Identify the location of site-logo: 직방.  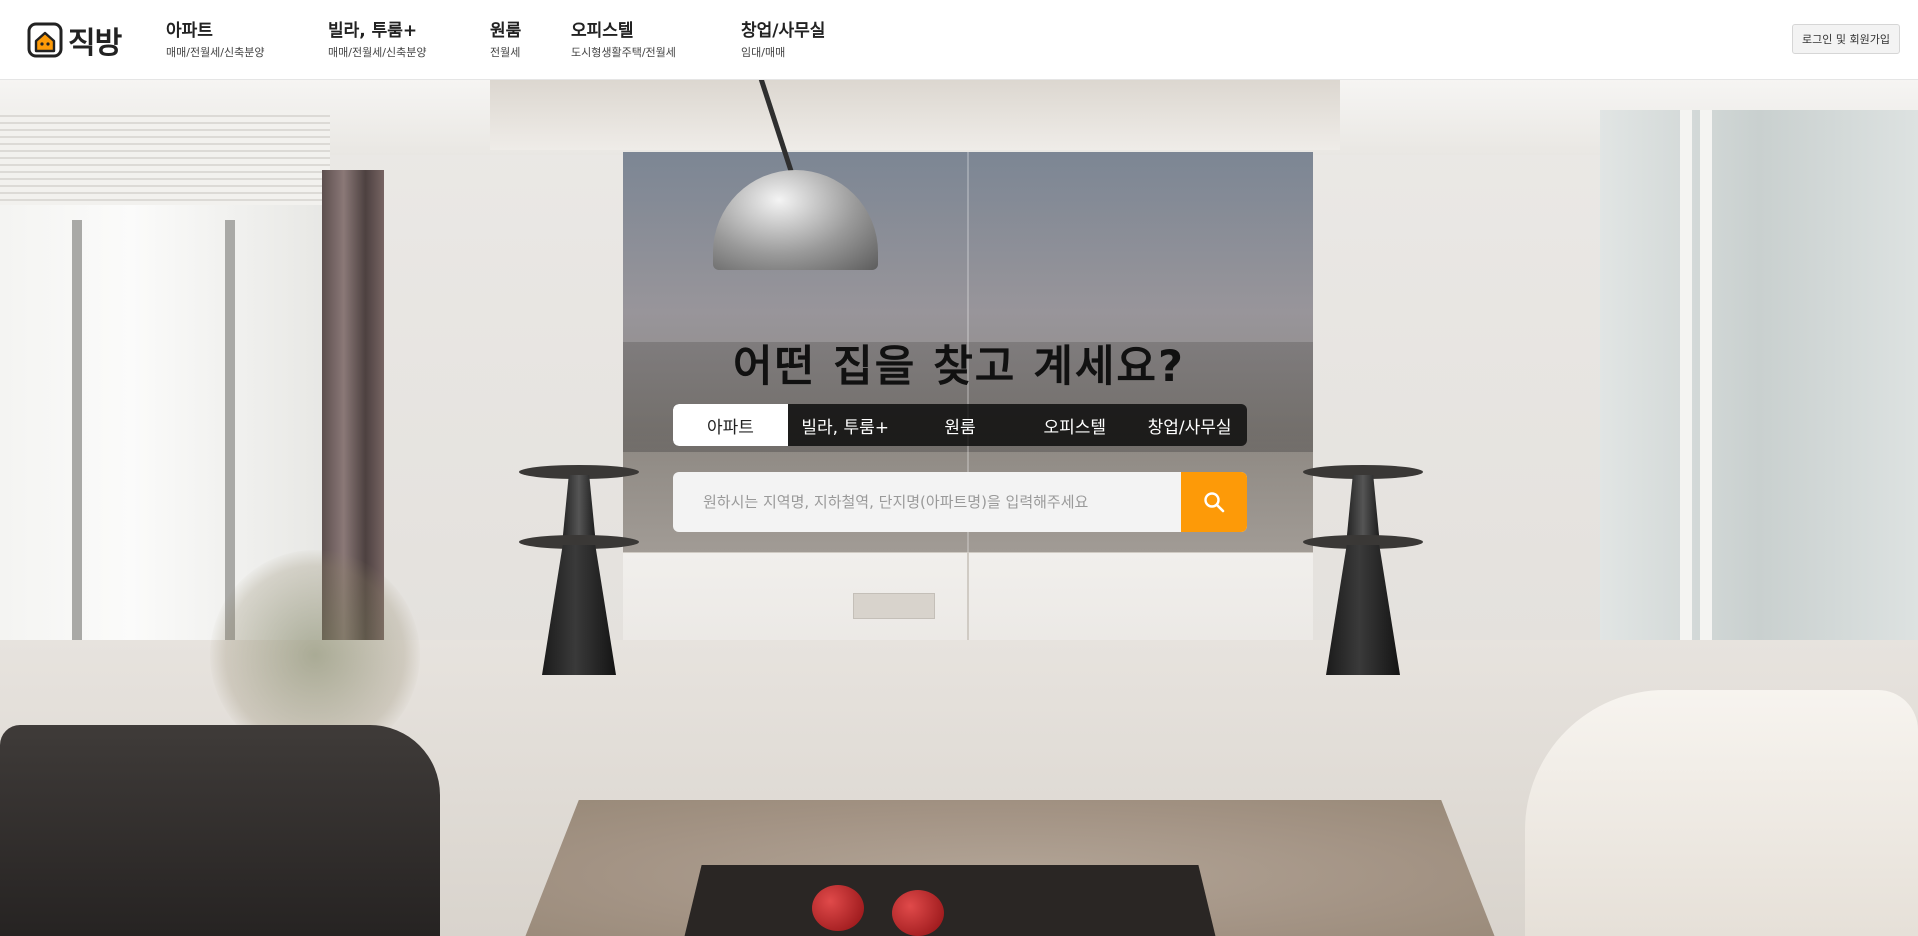
(74, 40).